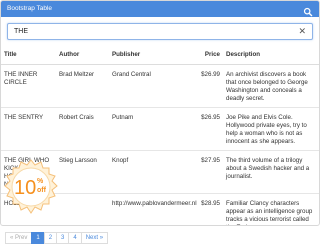 This screenshot has height=246, width=320. I want to click on page-button-1: 1, so click(38, 238).